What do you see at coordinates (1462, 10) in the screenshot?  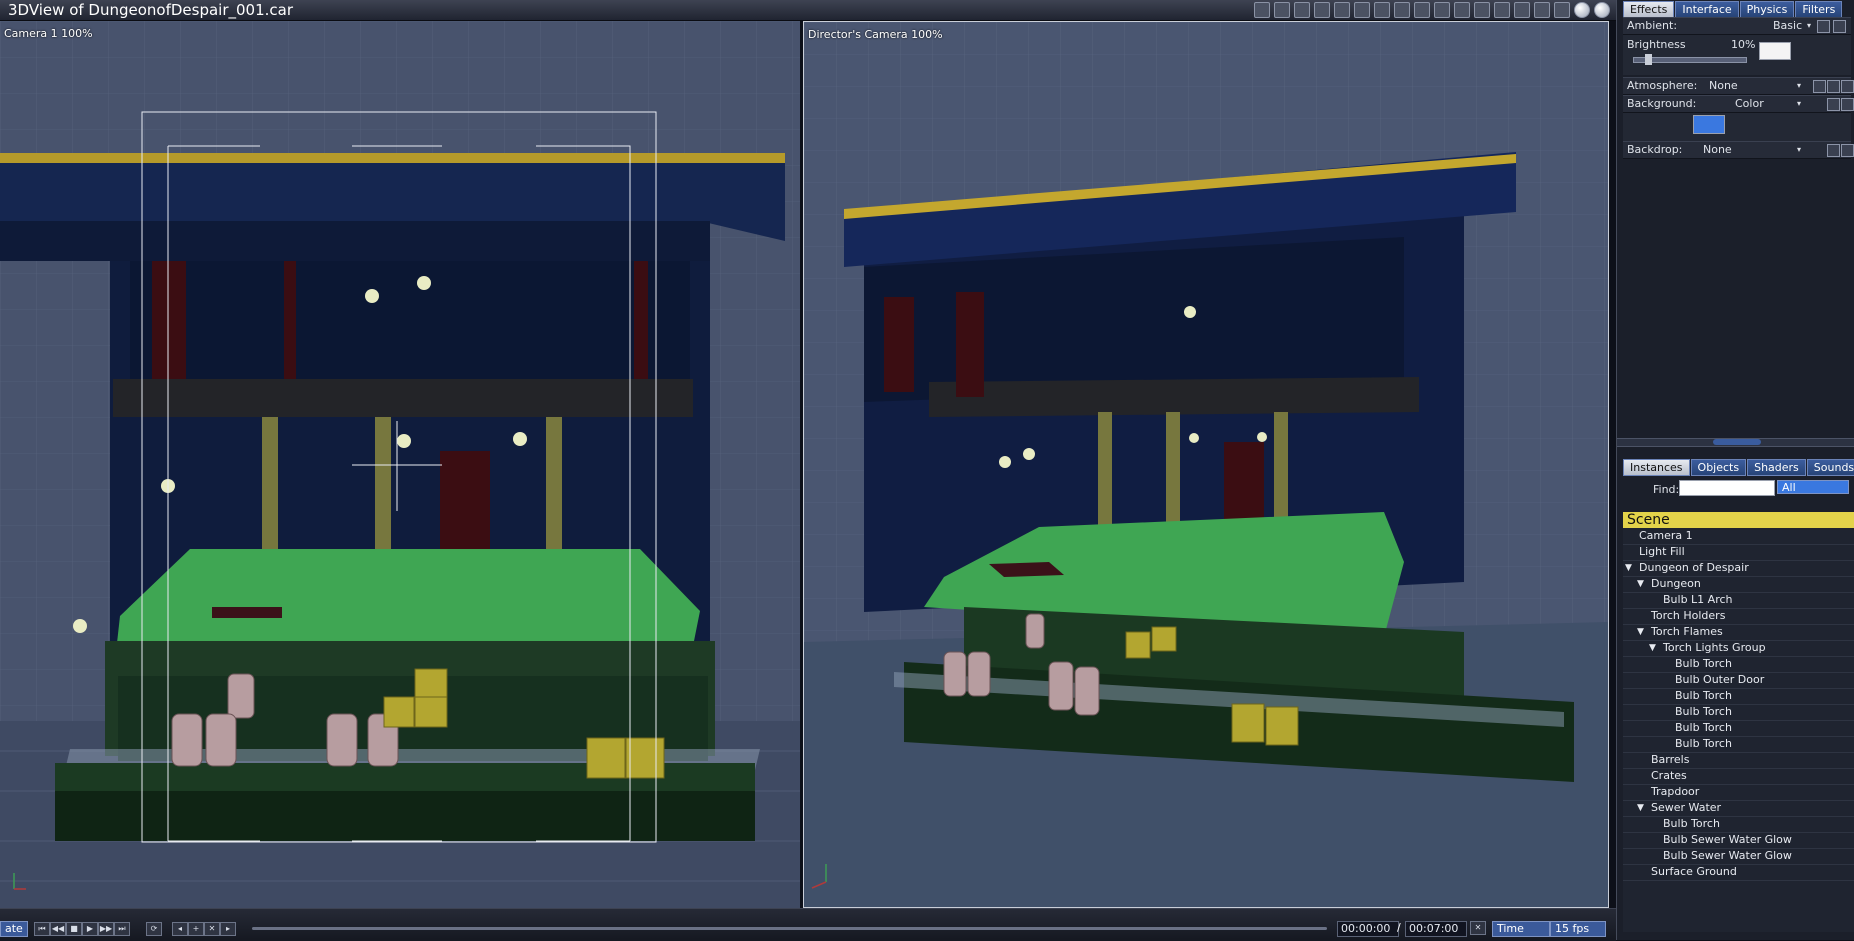 I see `shield-icon` at bounding box center [1462, 10].